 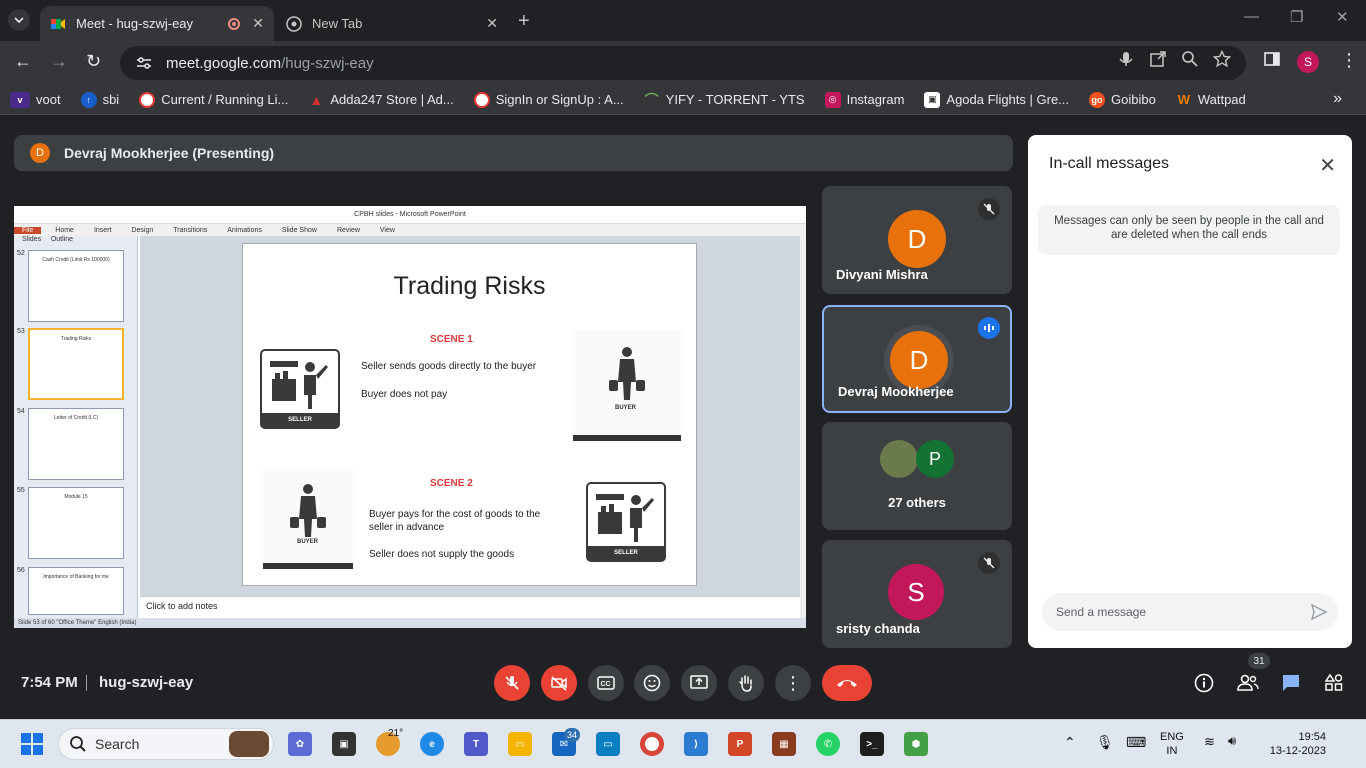 What do you see at coordinates (144, 63) in the screenshot?
I see `site-settings-icon` at bounding box center [144, 63].